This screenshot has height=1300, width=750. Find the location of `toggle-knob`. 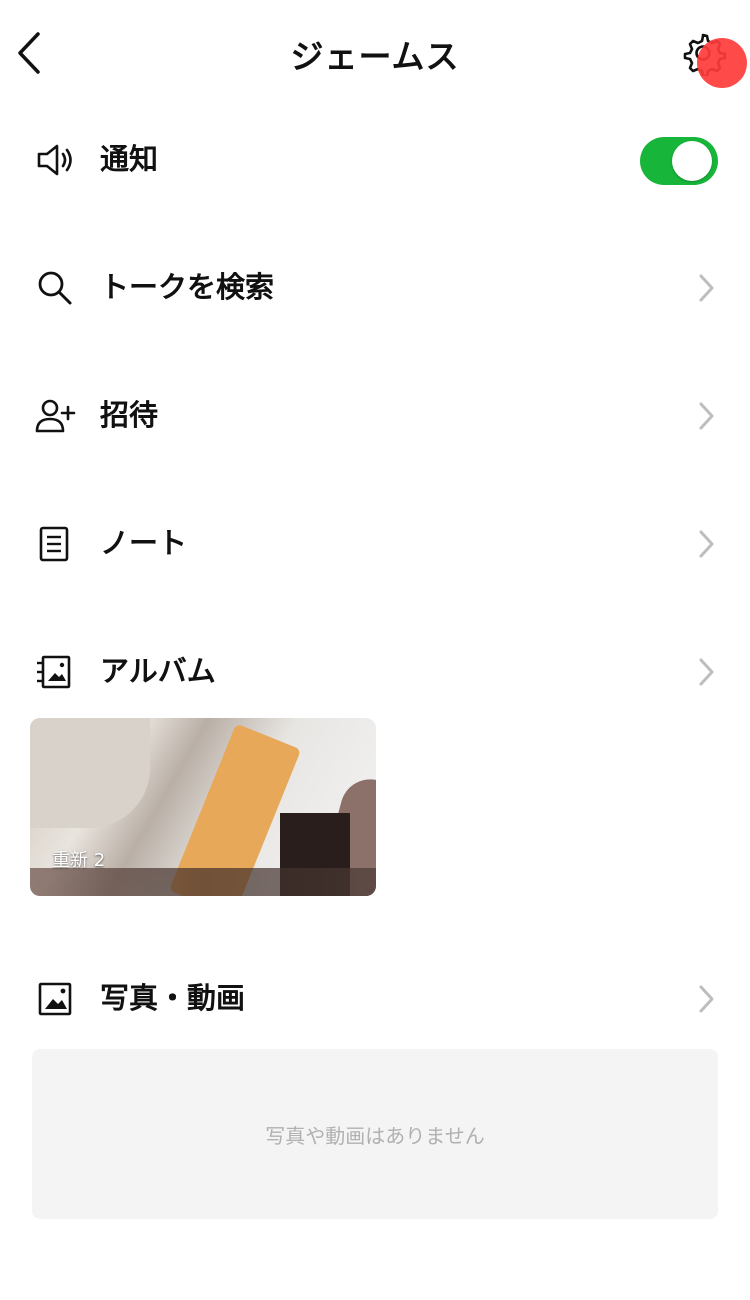

toggle-knob is located at coordinates (692, 161).